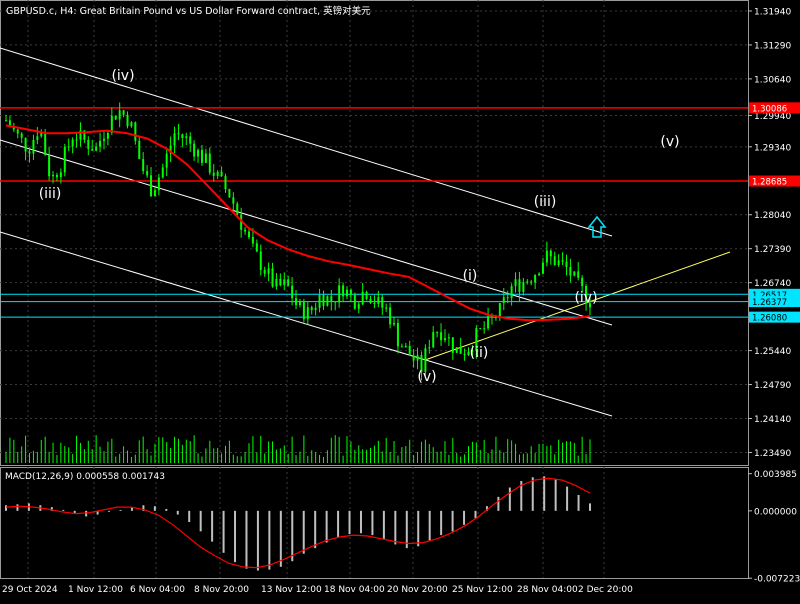 Image resolution: width=800 pixels, height=604 pixels. What do you see at coordinates (597, 226) in the screenshot?
I see `up-arrow-icon` at bounding box center [597, 226].